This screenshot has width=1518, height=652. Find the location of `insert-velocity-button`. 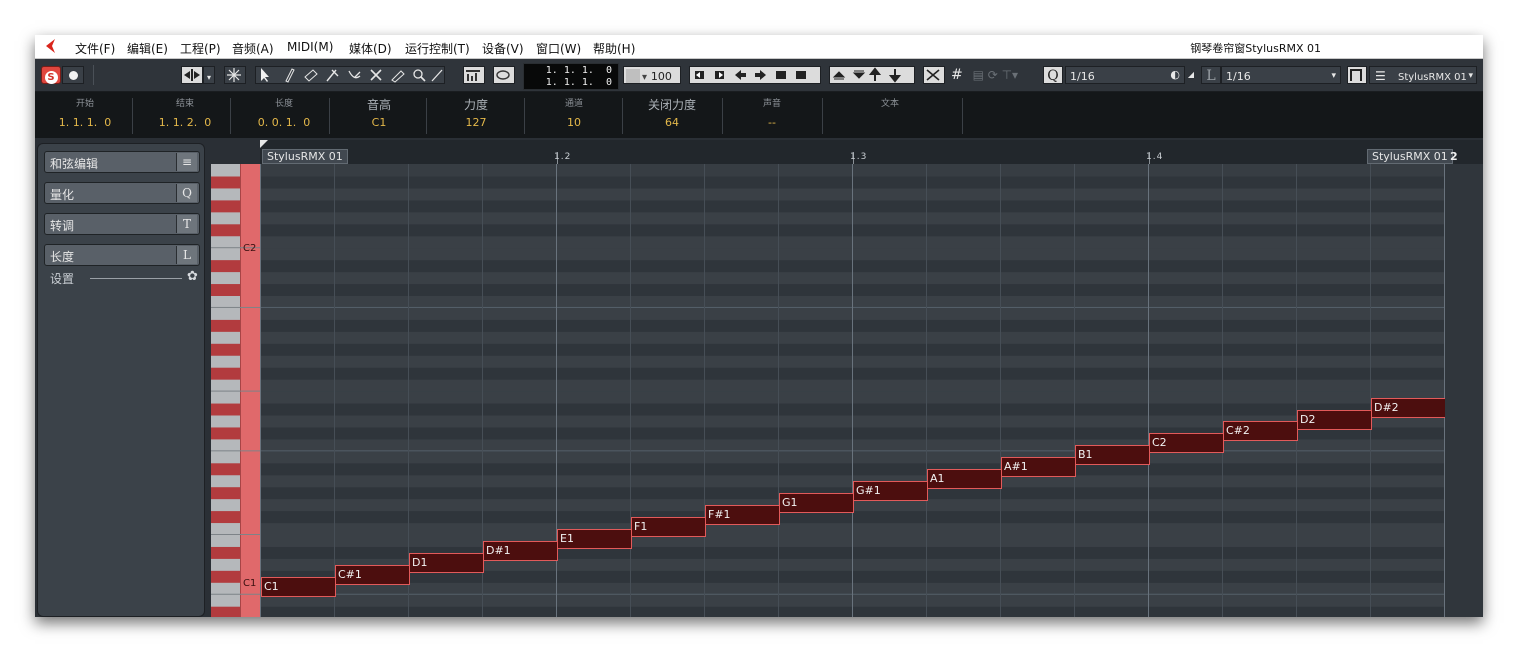

insert-velocity-button is located at coordinates (192, 75).